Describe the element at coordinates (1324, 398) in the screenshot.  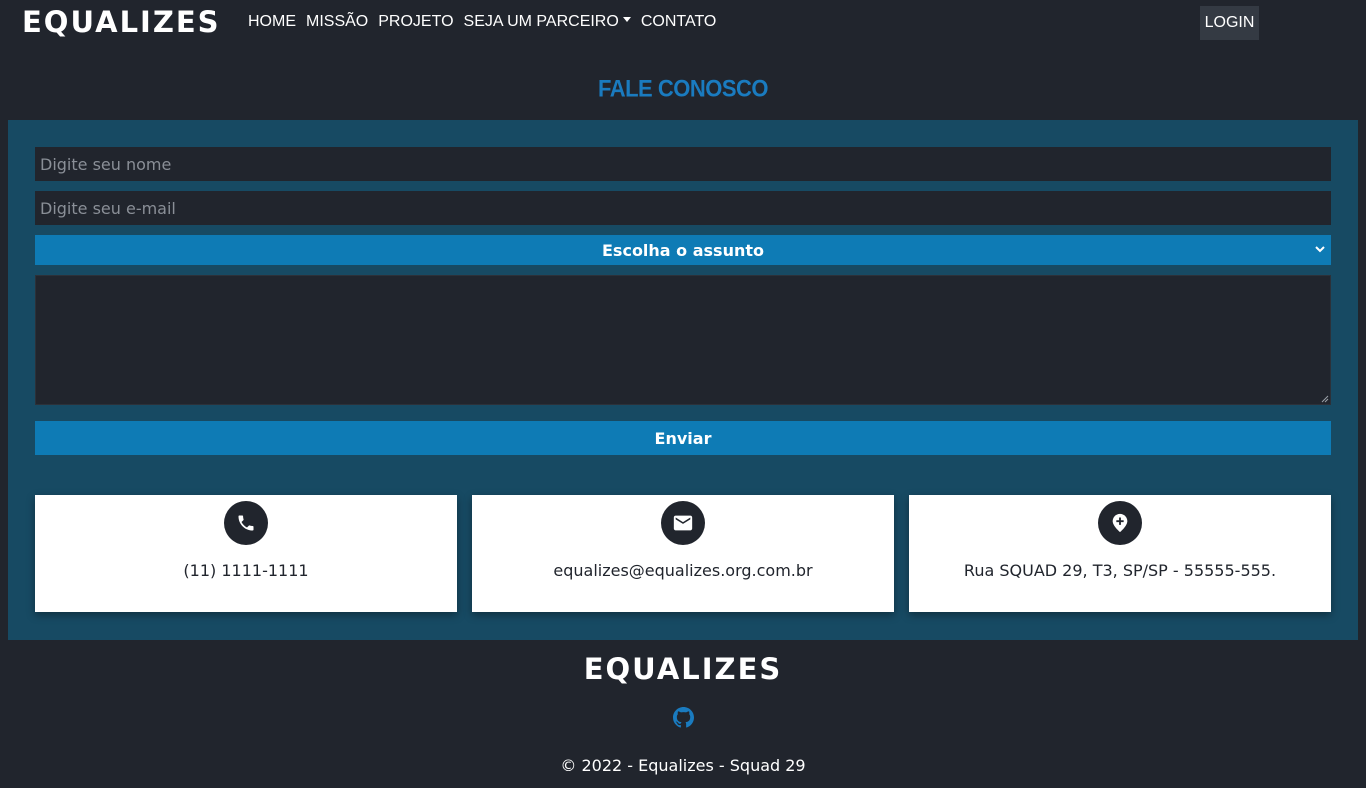
I see `resize-handle-icon` at that location.